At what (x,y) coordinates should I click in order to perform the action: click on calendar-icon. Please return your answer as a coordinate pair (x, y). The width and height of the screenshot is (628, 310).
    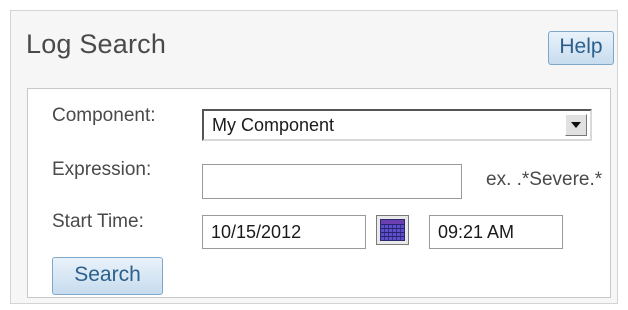
    Looking at the image, I should click on (392, 230).